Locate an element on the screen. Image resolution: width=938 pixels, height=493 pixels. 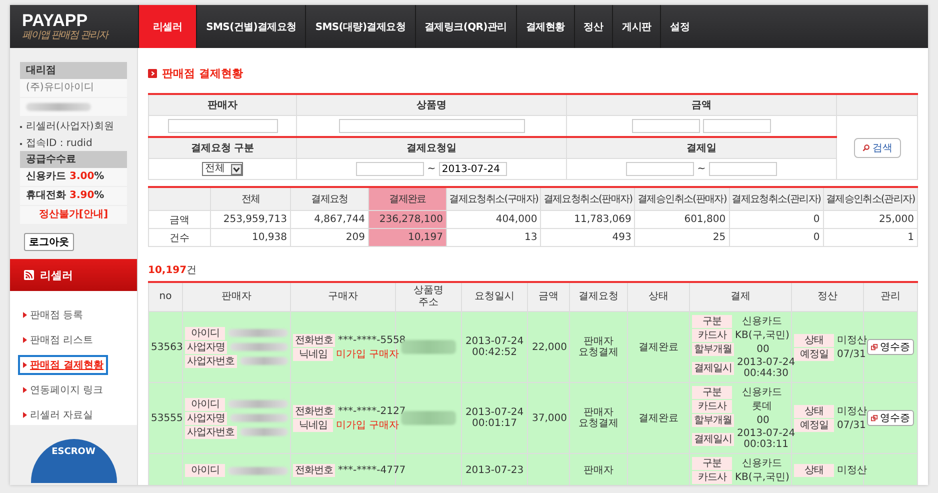
table-cell: 1 is located at coordinates (870, 237).